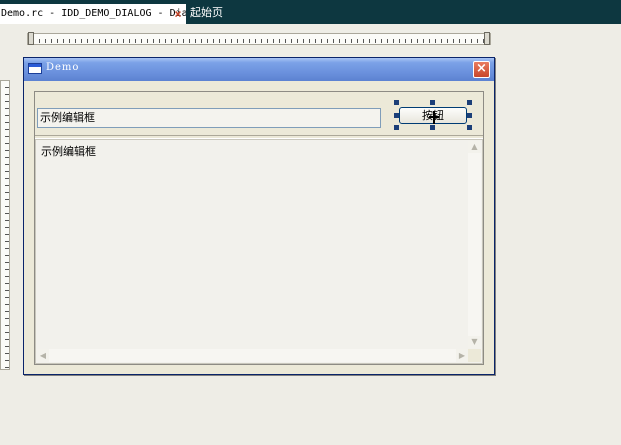 This screenshot has height=445, width=621. What do you see at coordinates (474, 244) in the screenshot?
I see `vertical-scrollbar: ▲ ▼` at bounding box center [474, 244].